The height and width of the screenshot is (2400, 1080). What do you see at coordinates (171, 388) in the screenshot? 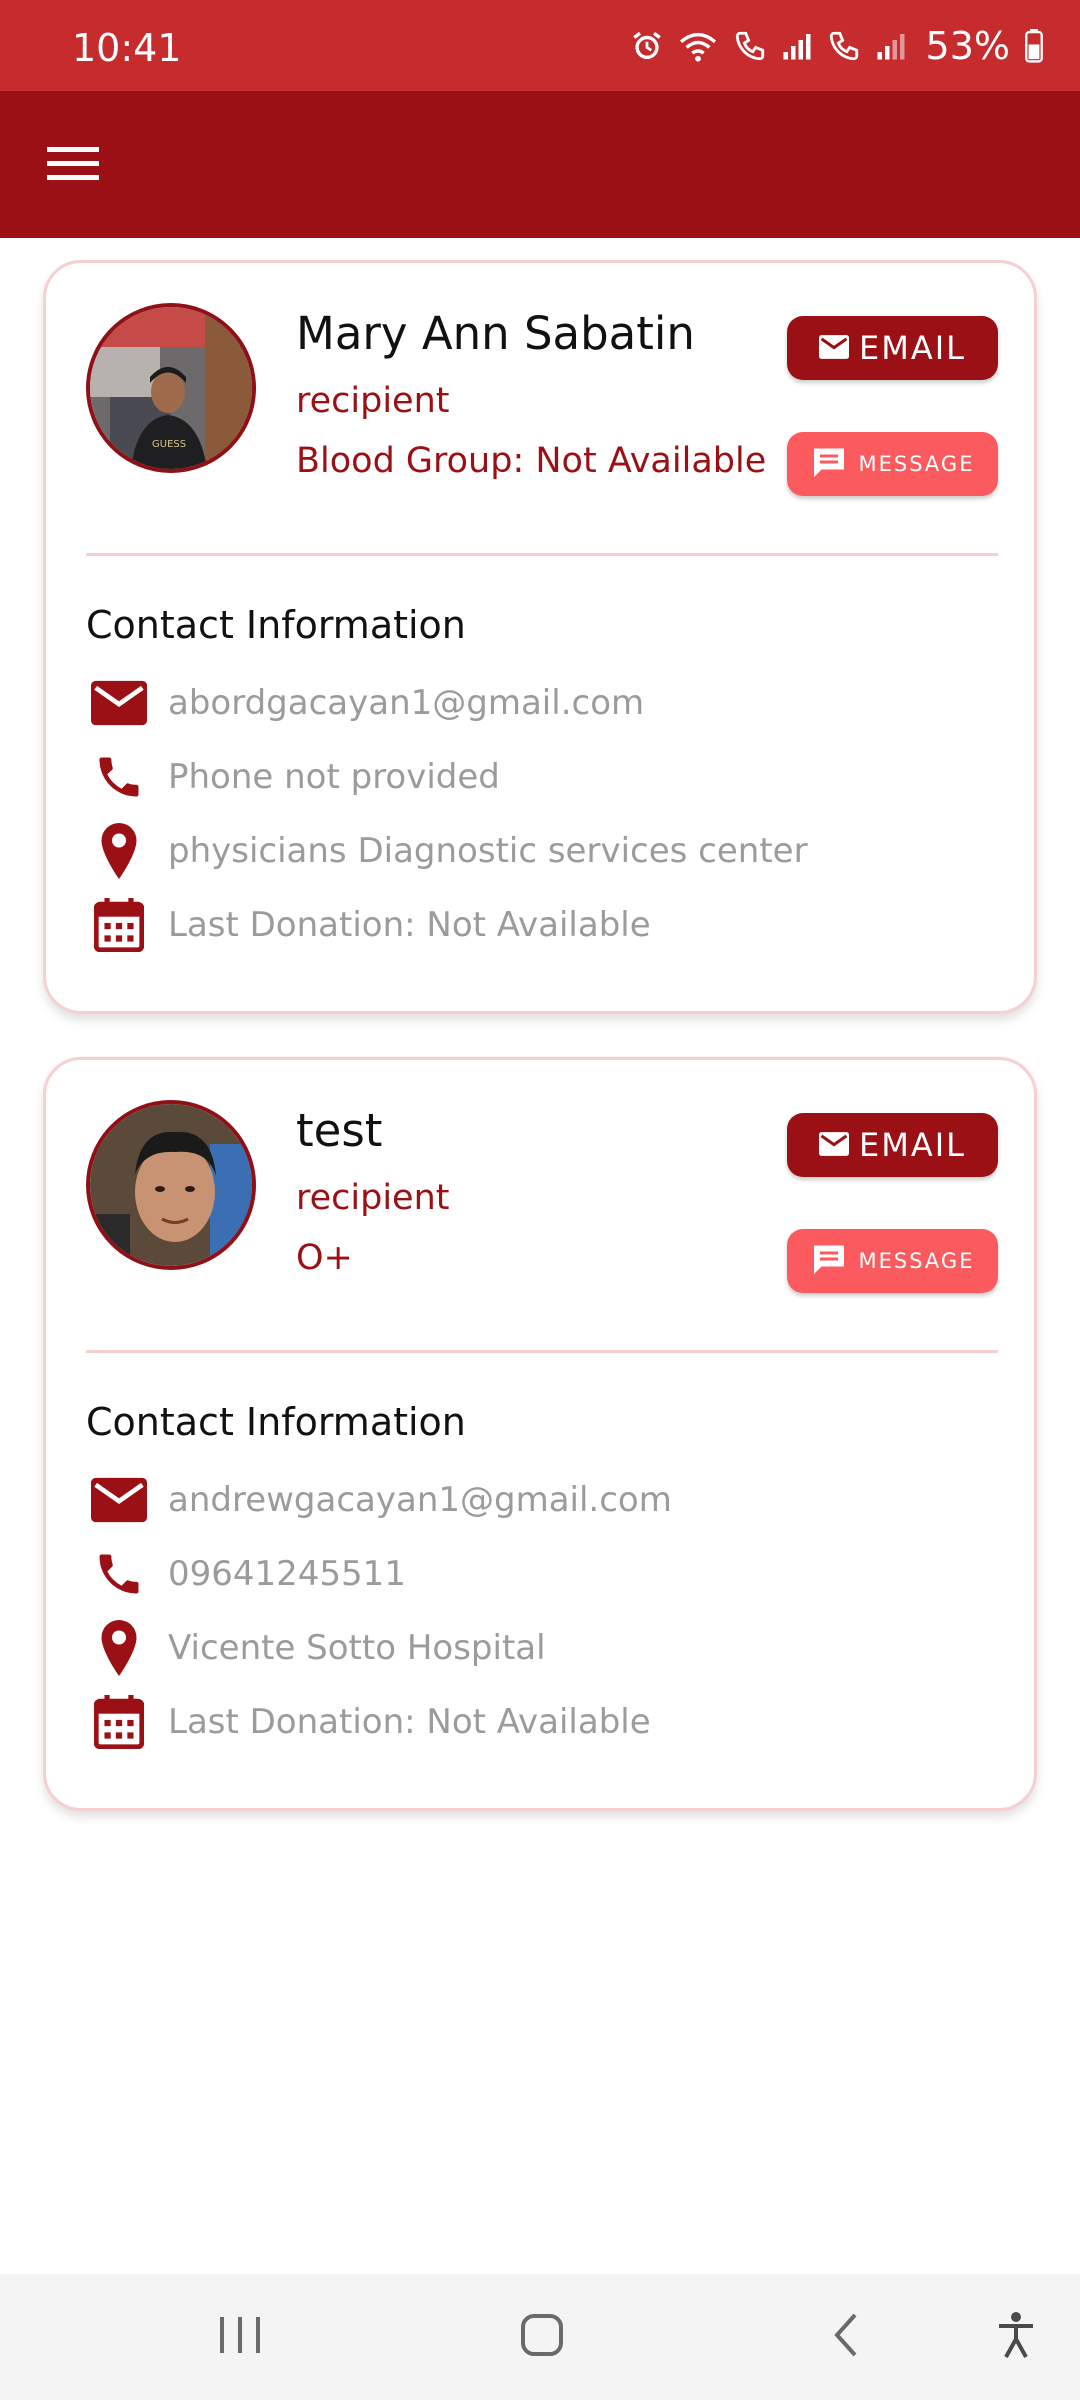
I see `avatar: GUESS` at bounding box center [171, 388].